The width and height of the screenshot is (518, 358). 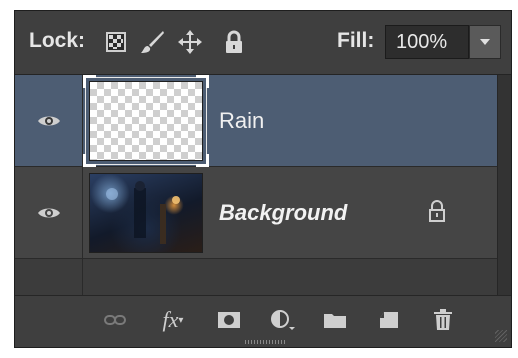 What do you see at coordinates (115, 320) in the screenshot?
I see `link-layers-icon` at bounding box center [115, 320].